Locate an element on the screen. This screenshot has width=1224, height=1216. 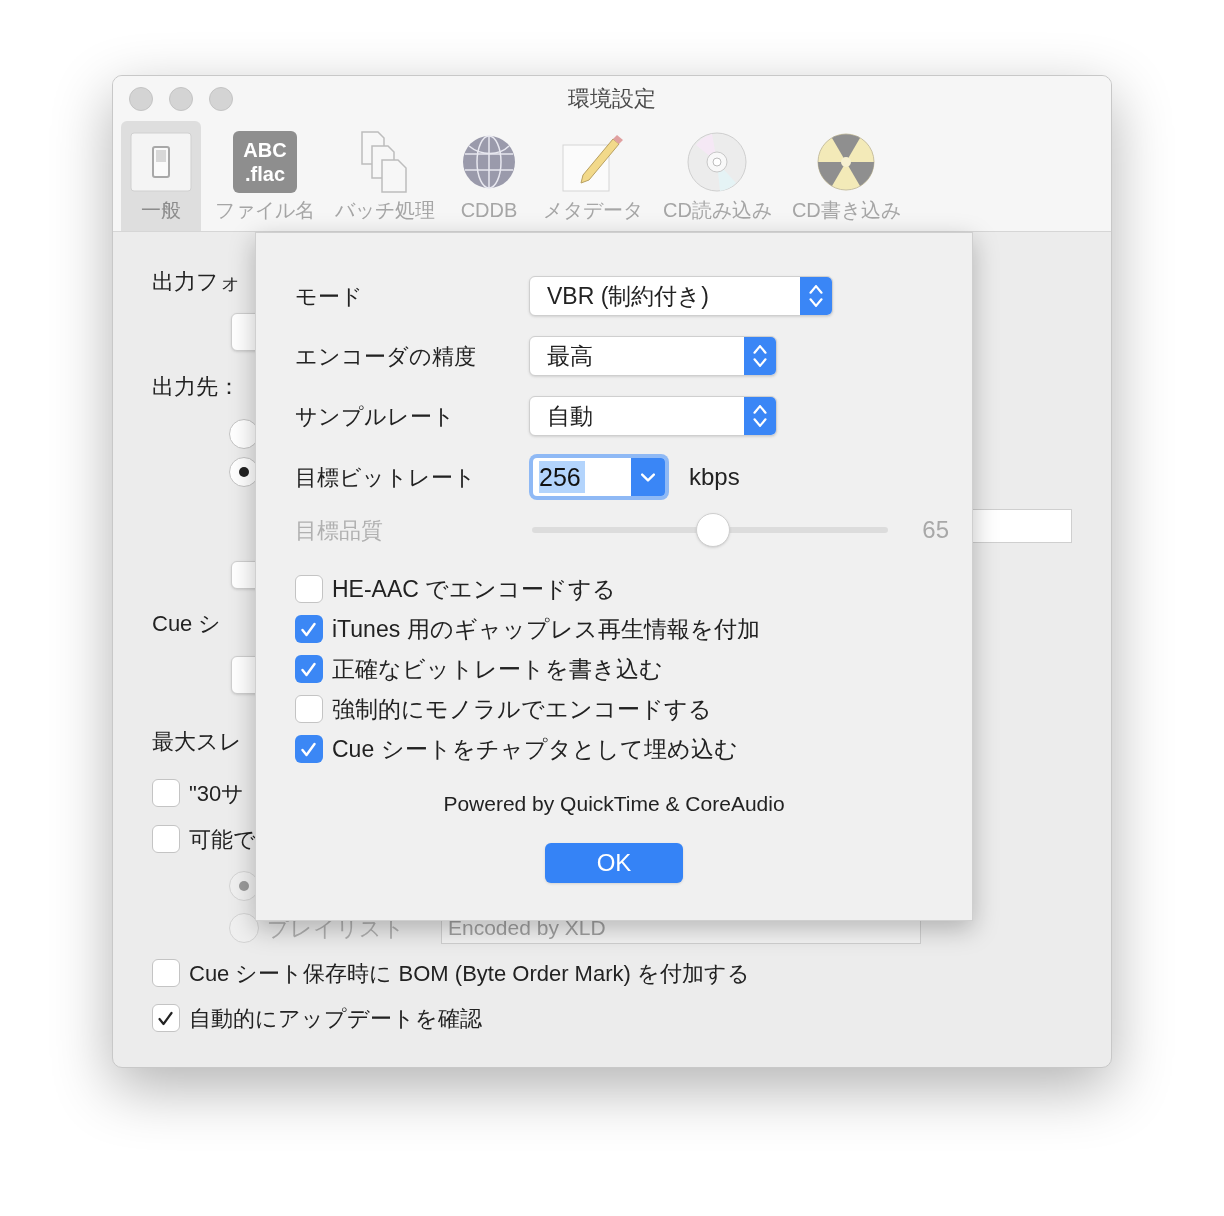
popup-button: VBR (制約付き) is located at coordinates (681, 296).